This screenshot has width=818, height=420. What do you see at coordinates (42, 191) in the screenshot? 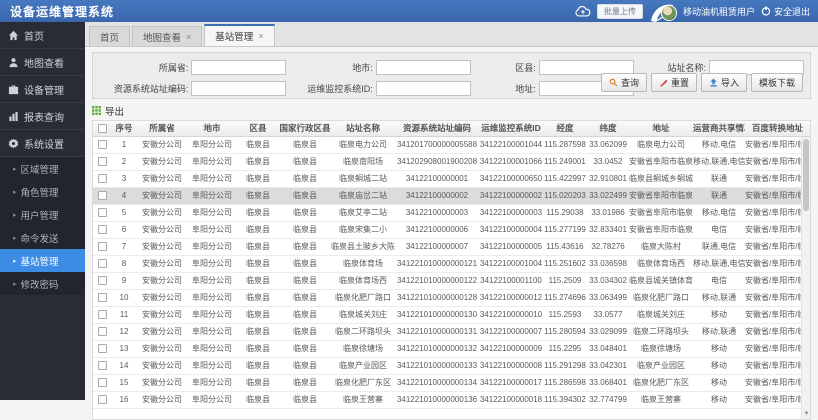
I see `submenu-item-role-mgmt: ▸ 角色管理` at bounding box center [42, 191].